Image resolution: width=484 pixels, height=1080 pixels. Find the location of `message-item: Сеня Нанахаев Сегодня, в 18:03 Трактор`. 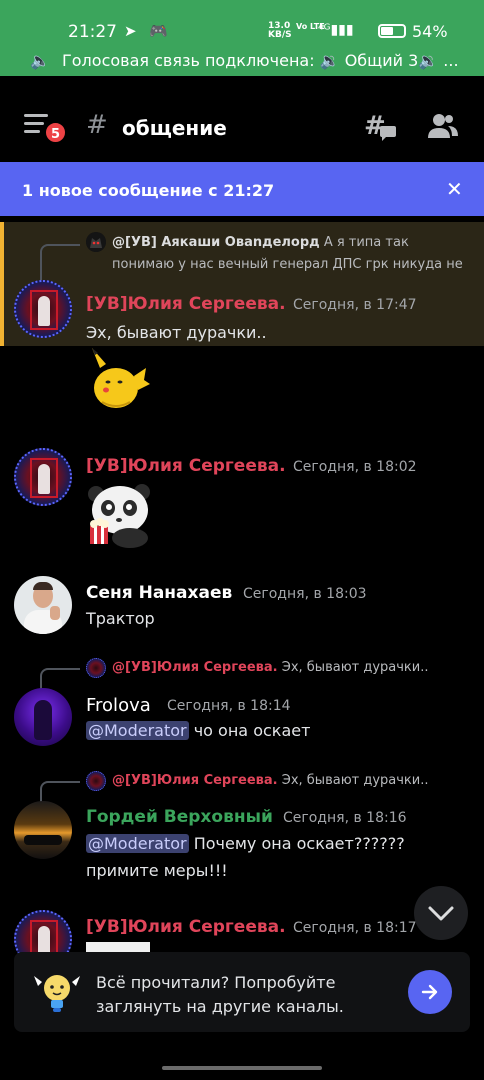

message-item: Сеня Нанахаев Сегодня, в 18:03 Трактор is located at coordinates (242, 606).